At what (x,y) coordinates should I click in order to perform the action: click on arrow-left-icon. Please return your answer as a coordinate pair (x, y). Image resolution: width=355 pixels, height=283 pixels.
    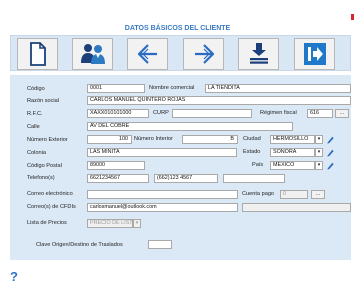
    Looking at the image, I should click on (147, 54).